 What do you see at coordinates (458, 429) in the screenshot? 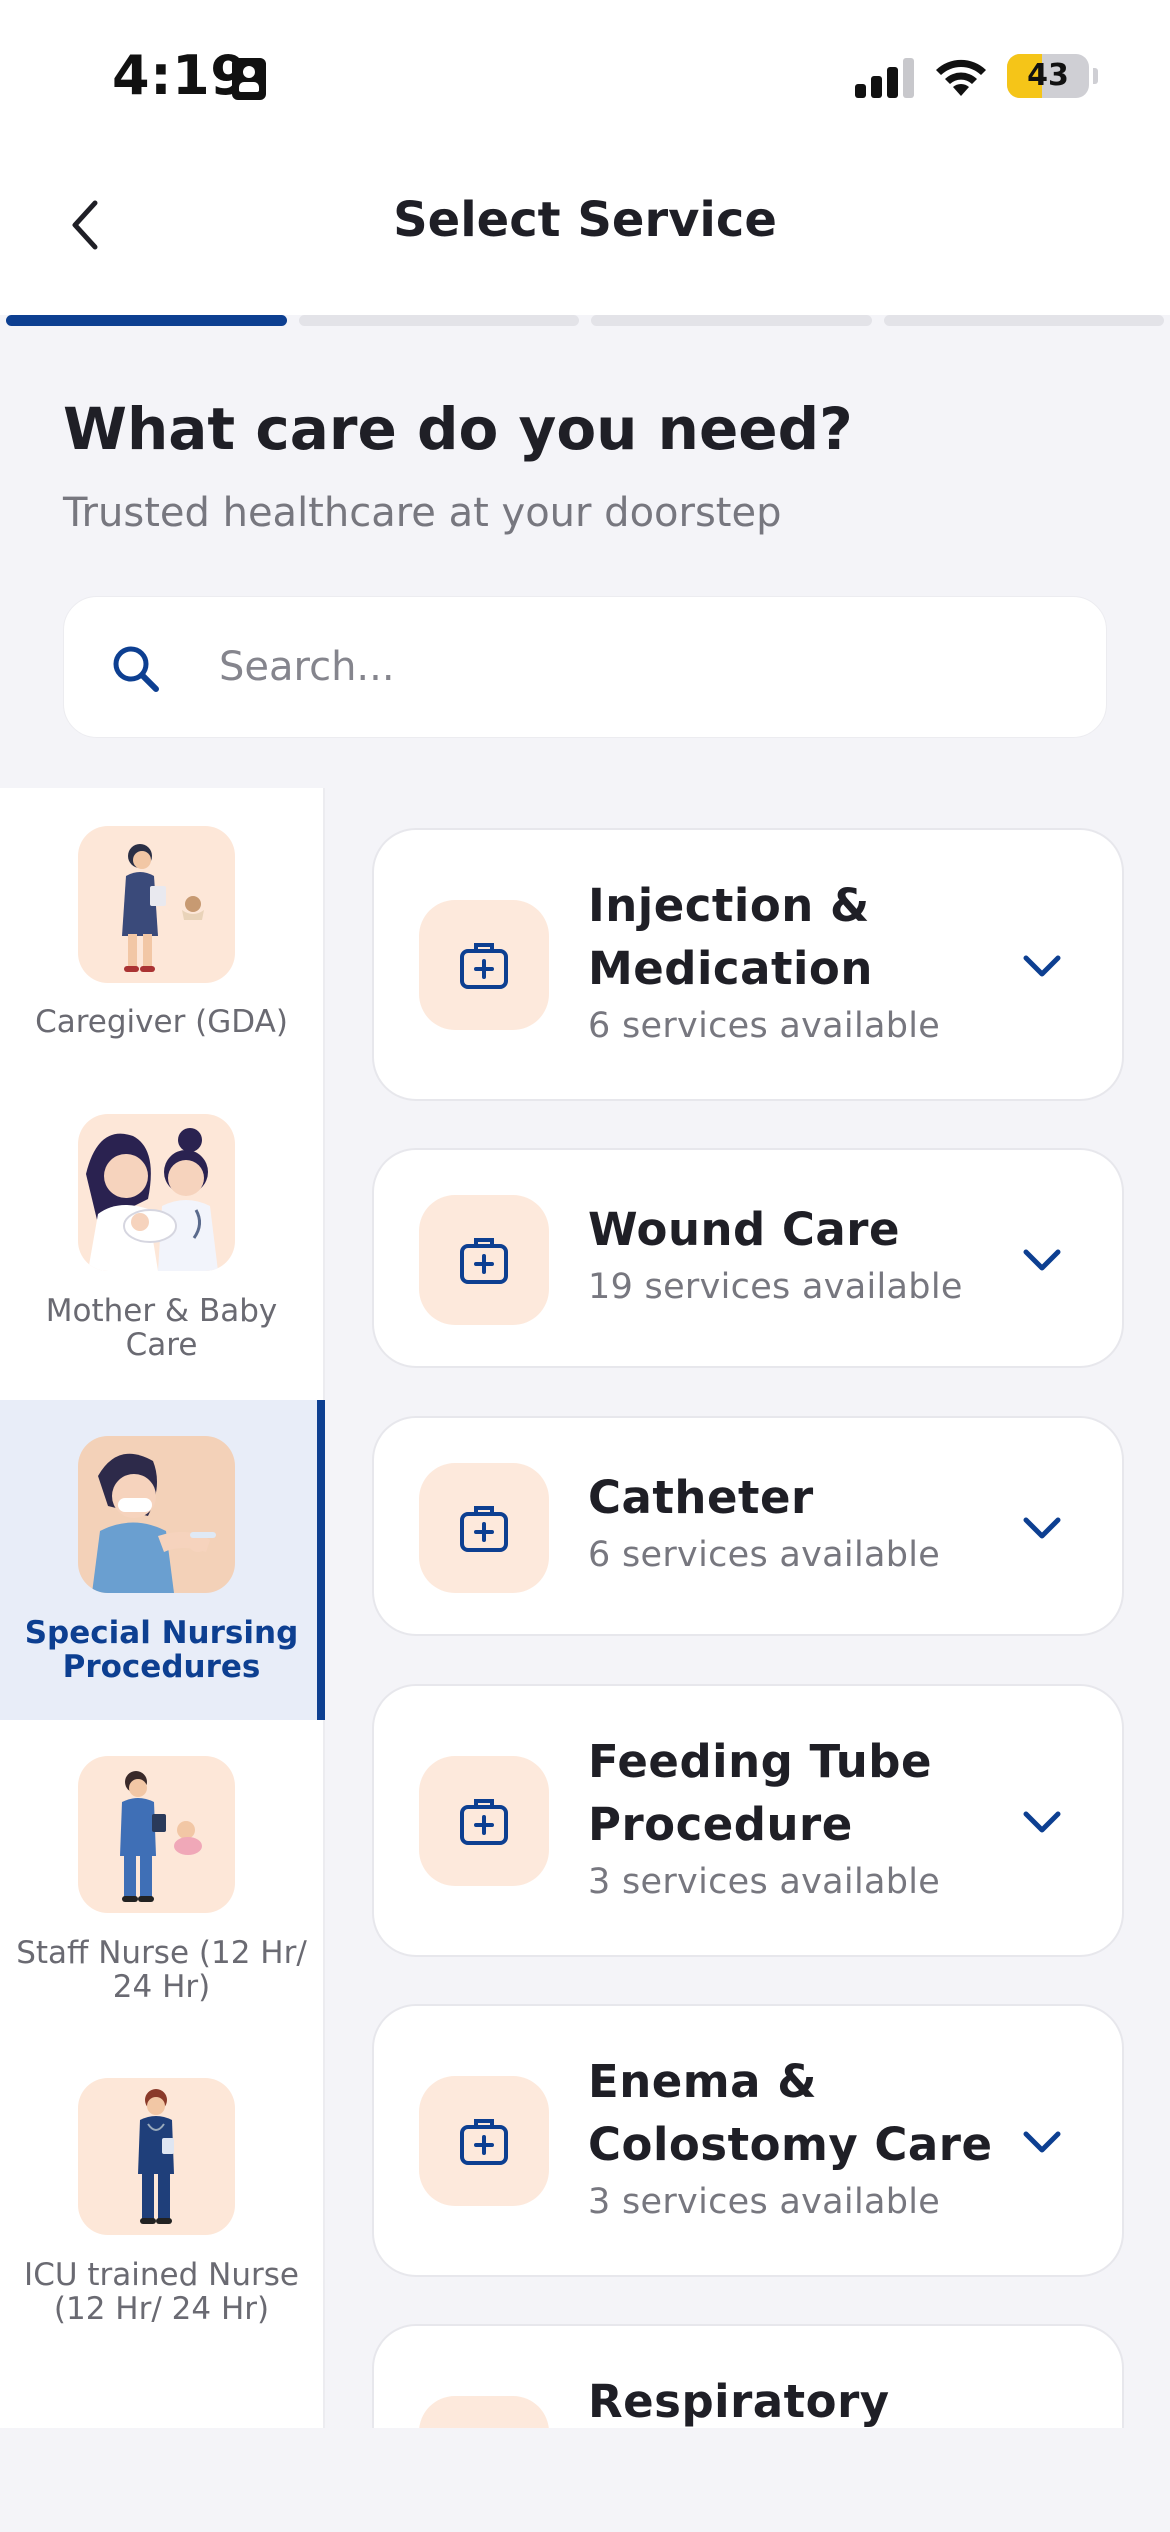
I see `section-heading: What care do you need?` at bounding box center [458, 429].